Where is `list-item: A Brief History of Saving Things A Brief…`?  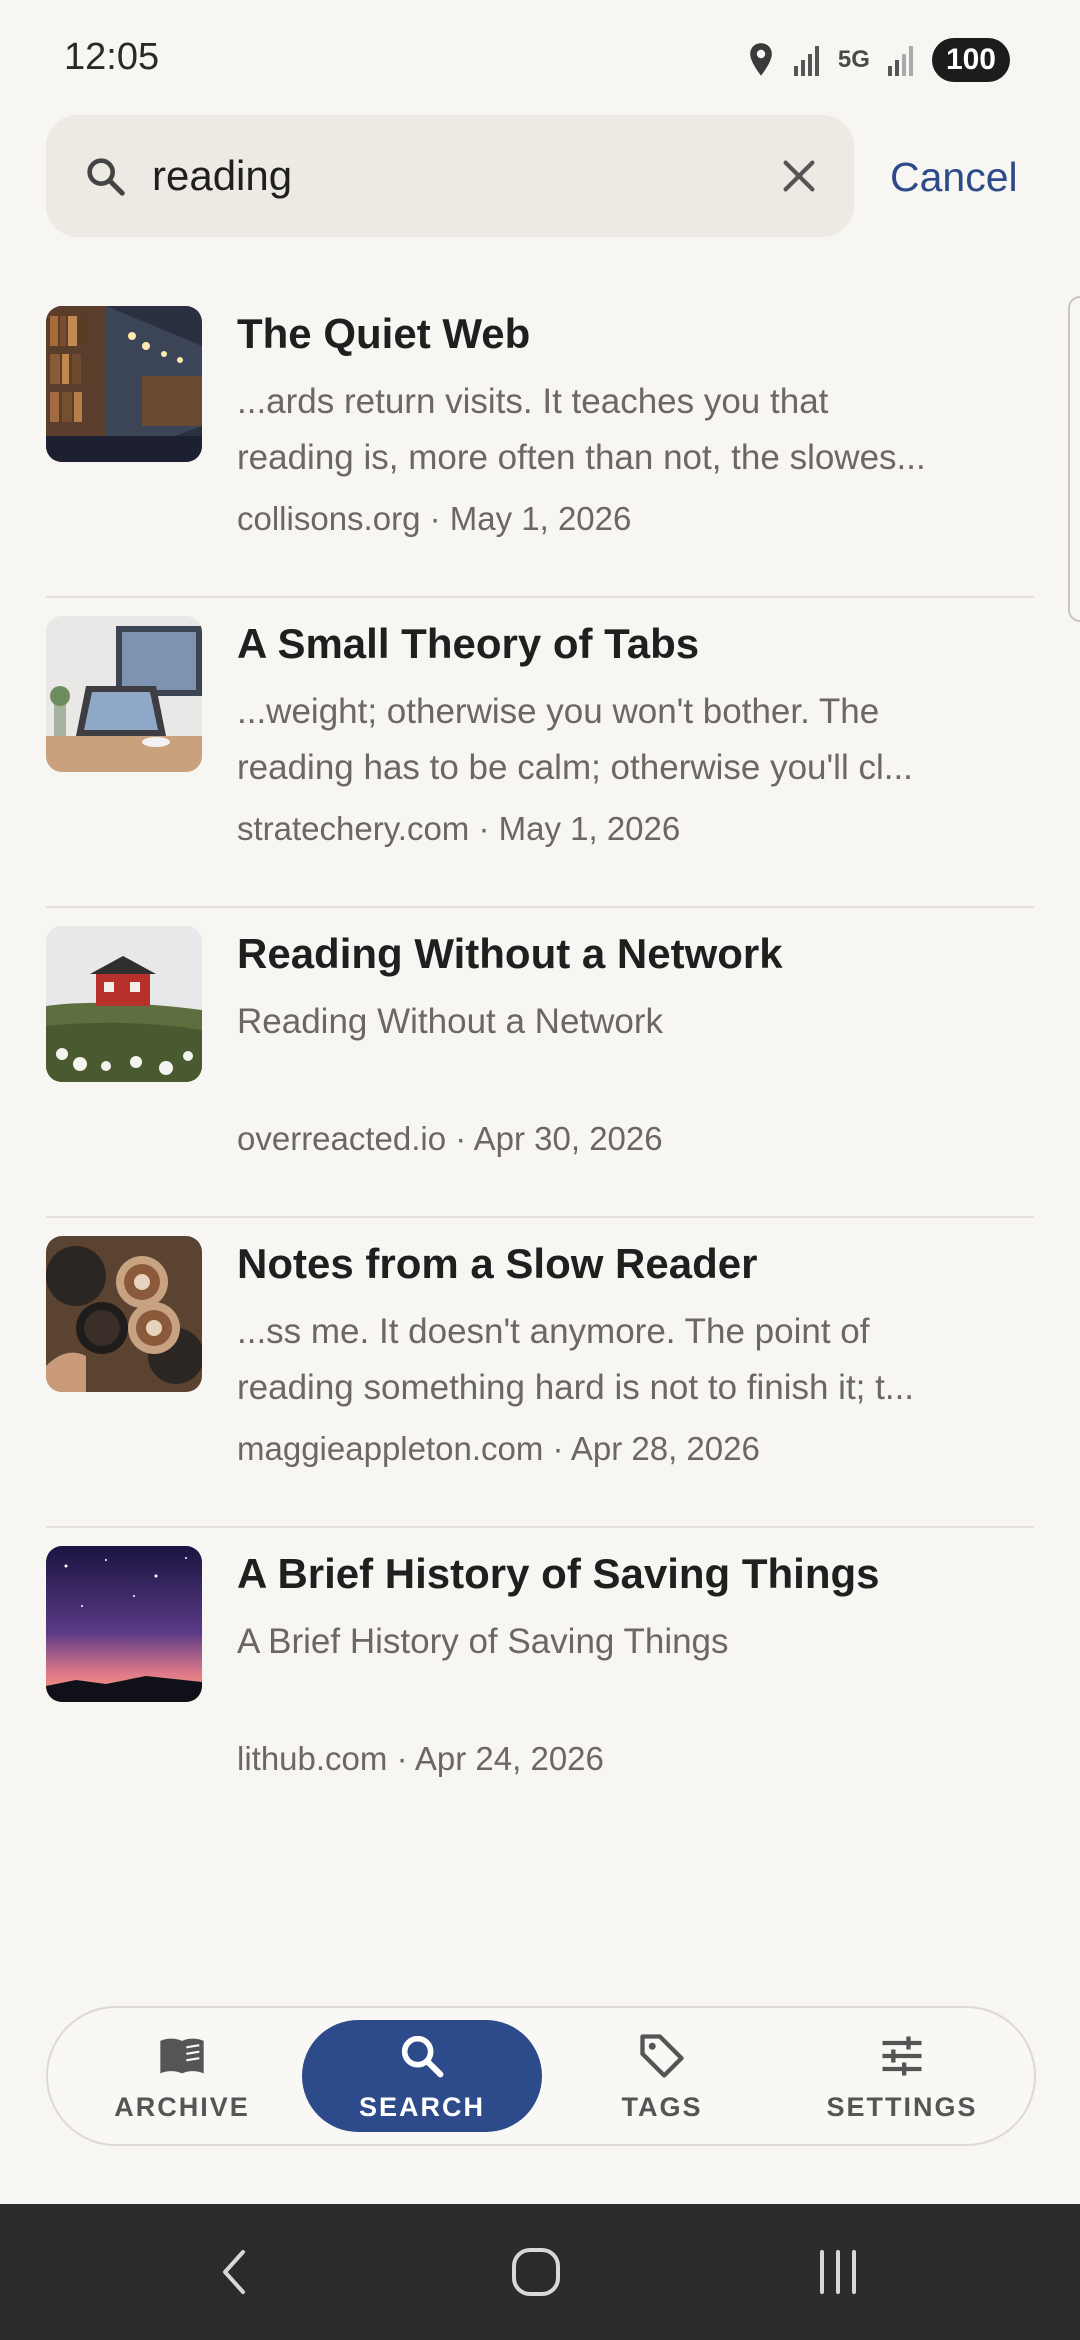
list-item: A Brief History of Saving Things A Brief… is located at coordinates (540, 1682).